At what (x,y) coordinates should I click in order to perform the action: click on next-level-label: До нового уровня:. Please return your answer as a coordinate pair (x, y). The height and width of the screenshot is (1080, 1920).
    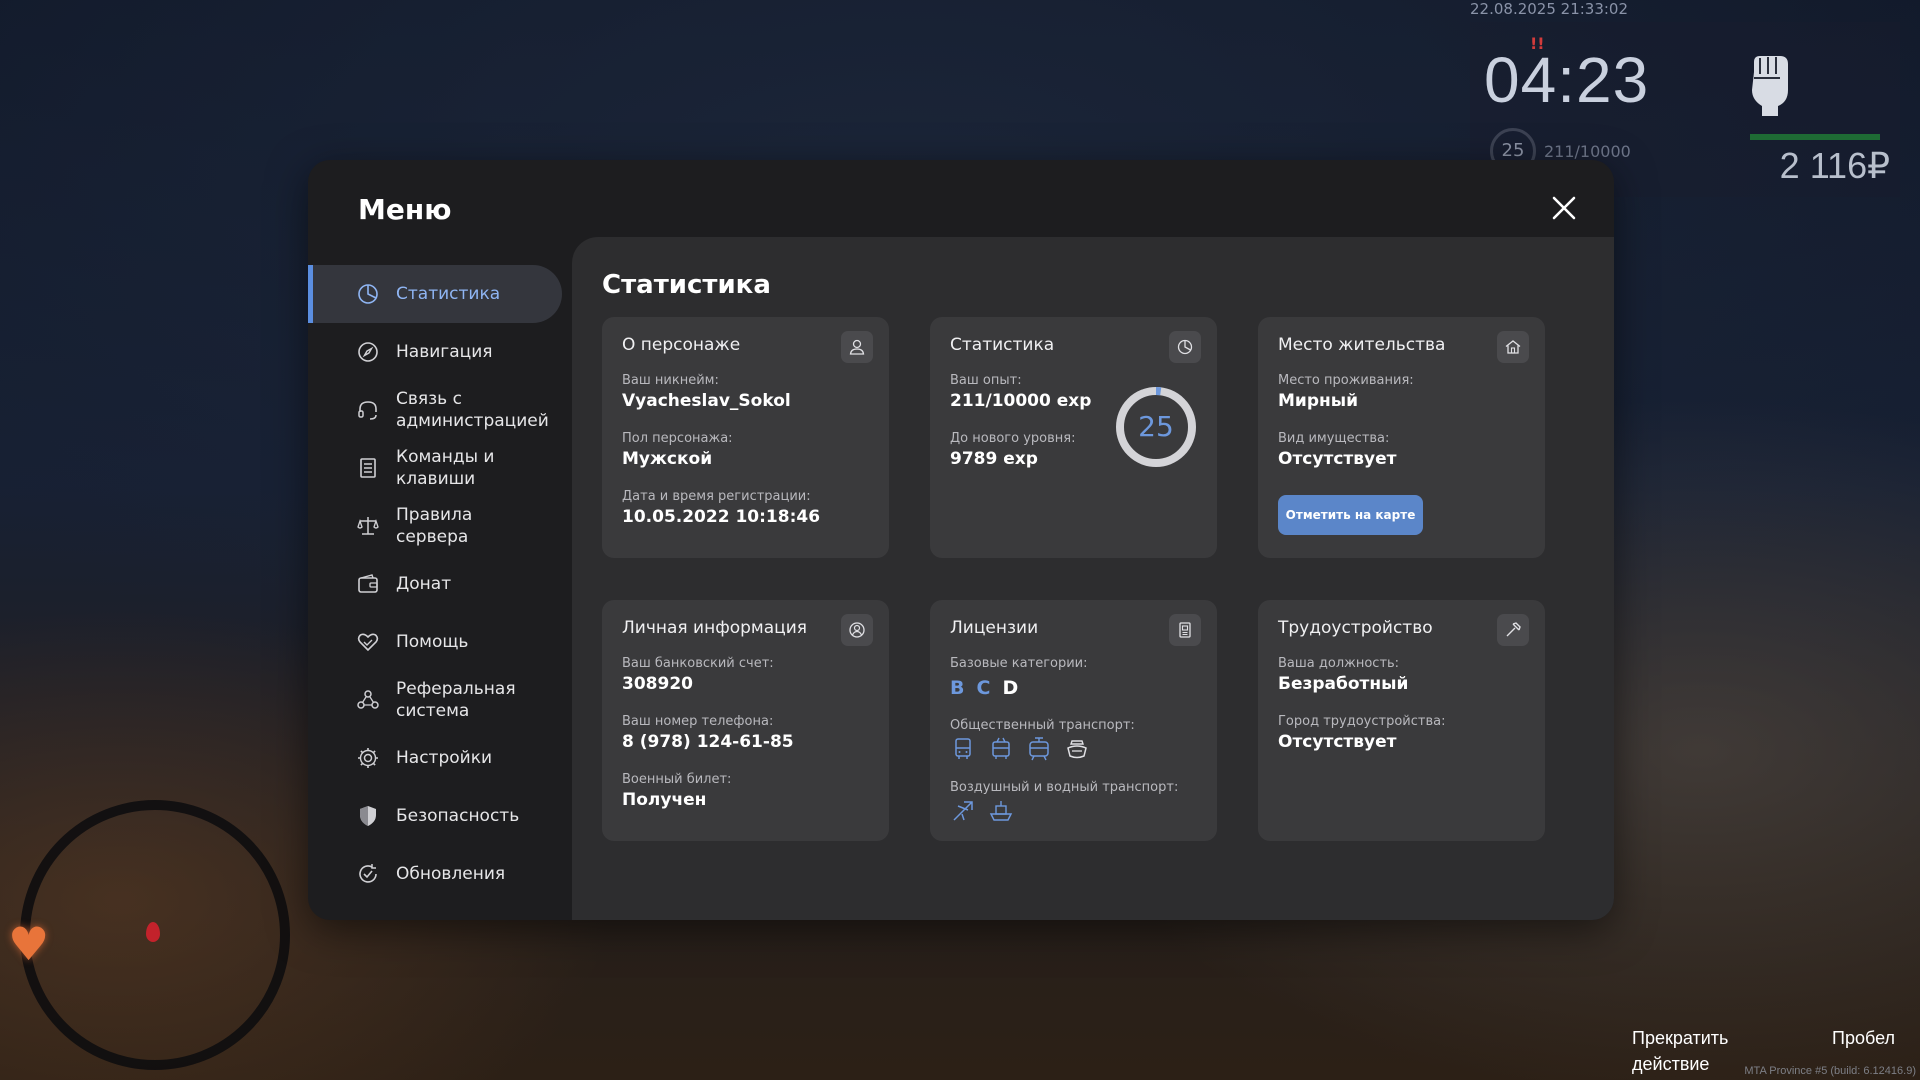
    Looking at the image, I should click on (1013, 438).